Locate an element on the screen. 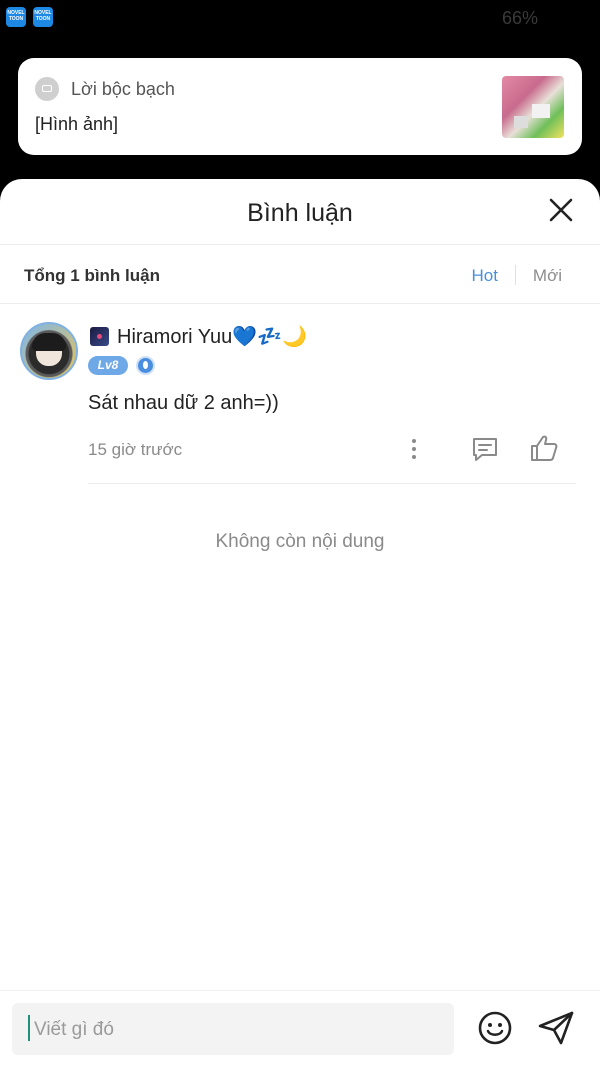  level-badge: Lv8 is located at coordinates (108, 365).